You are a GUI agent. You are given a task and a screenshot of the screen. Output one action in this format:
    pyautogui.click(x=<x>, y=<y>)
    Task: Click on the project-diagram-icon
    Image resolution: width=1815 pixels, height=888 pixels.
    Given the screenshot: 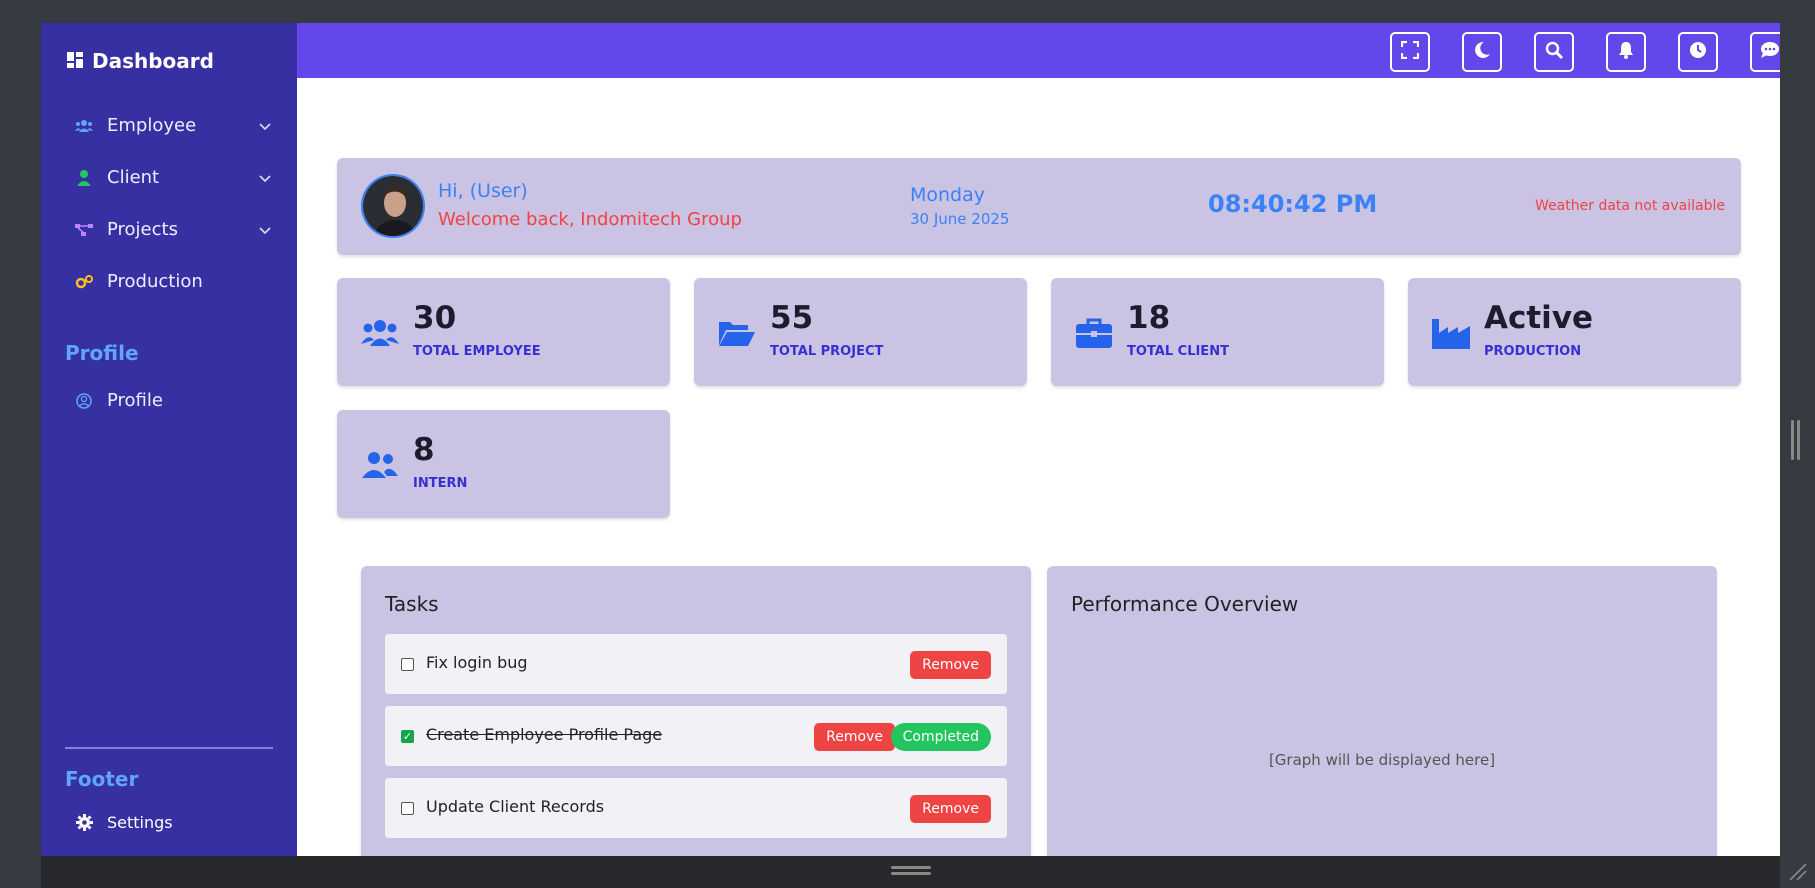 What is the action you would take?
    pyautogui.click(x=84, y=230)
    